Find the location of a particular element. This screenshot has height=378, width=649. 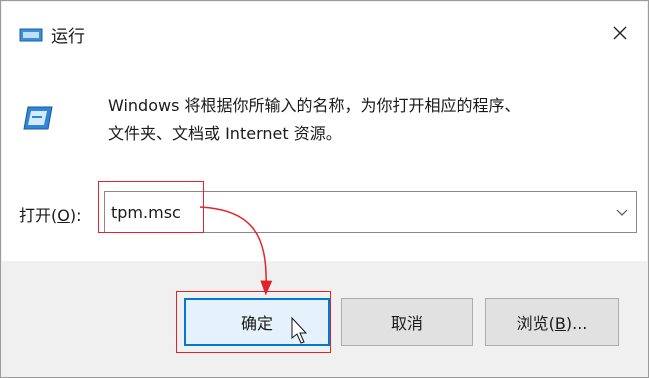

open-label-suffix: ): is located at coordinates (75, 215).